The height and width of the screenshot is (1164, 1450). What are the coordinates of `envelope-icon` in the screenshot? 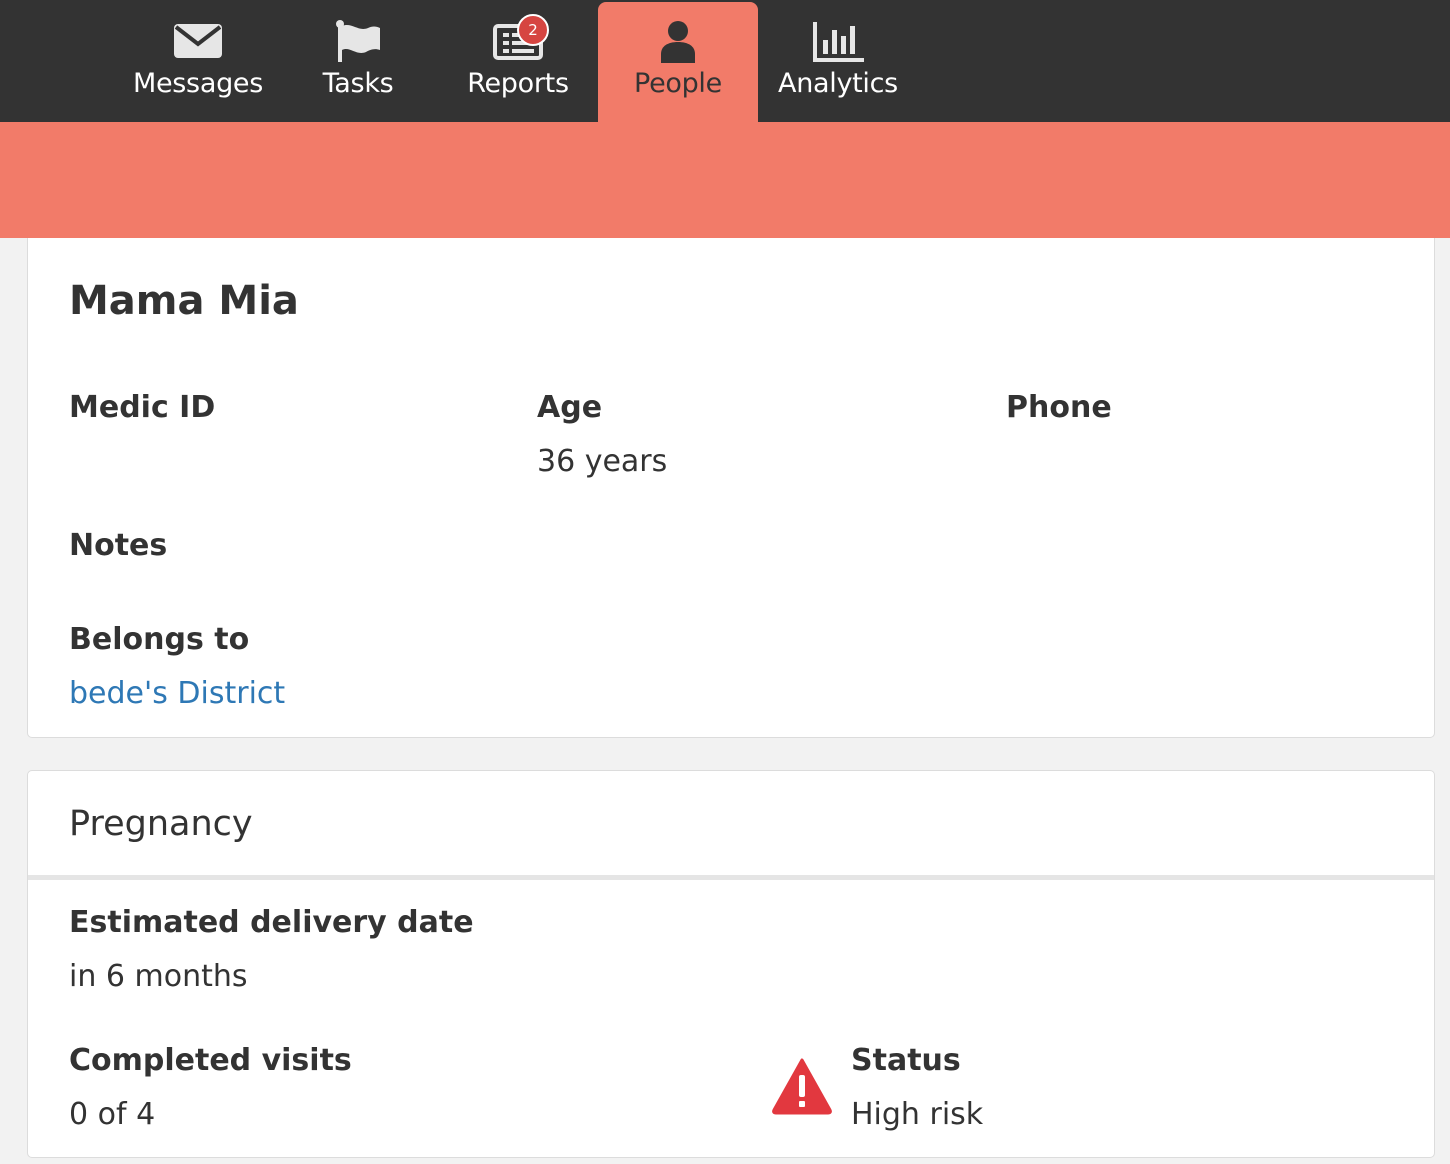 It's located at (198, 43).